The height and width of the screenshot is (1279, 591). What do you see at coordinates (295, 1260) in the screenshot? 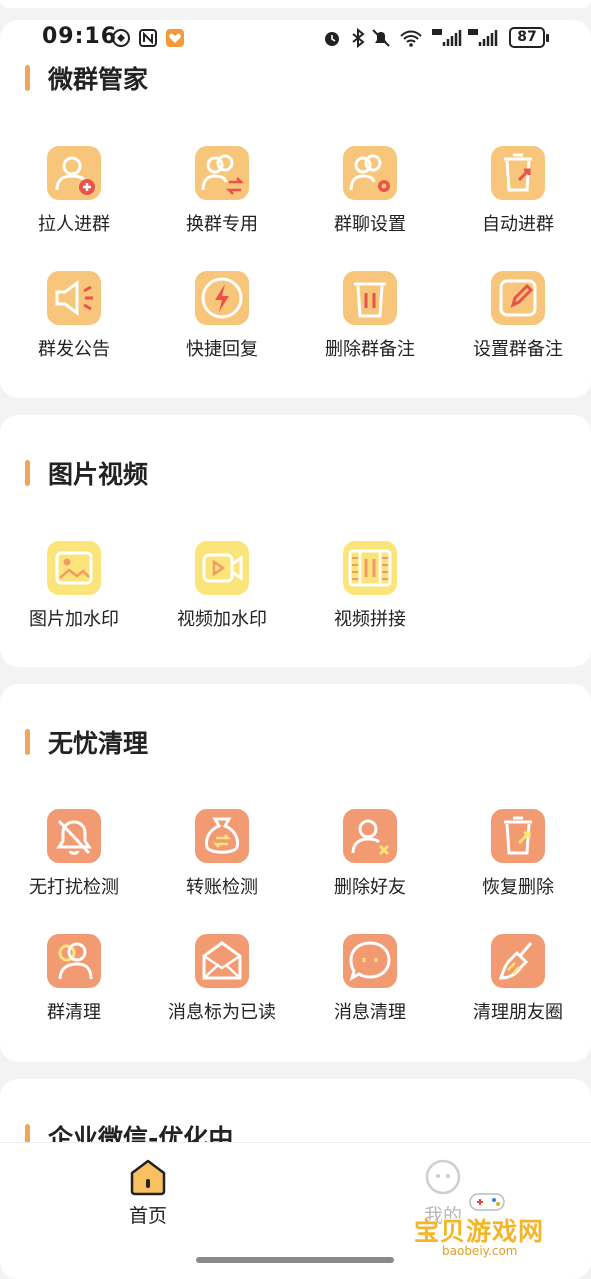
I see `home-indicator` at bounding box center [295, 1260].